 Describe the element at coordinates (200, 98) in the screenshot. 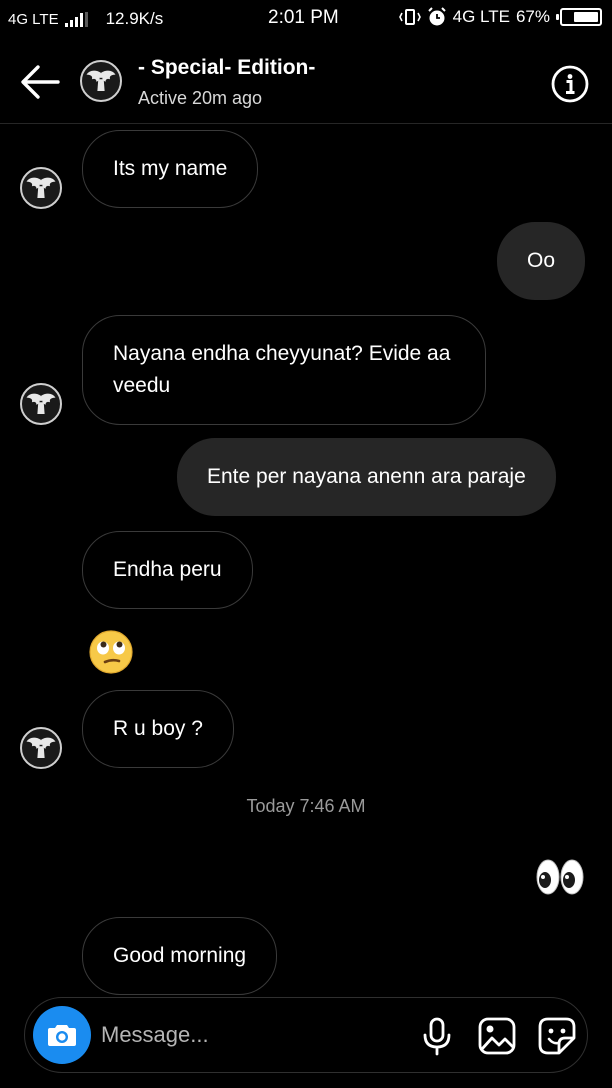

I see `active-status: Active 20m ago` at that location.